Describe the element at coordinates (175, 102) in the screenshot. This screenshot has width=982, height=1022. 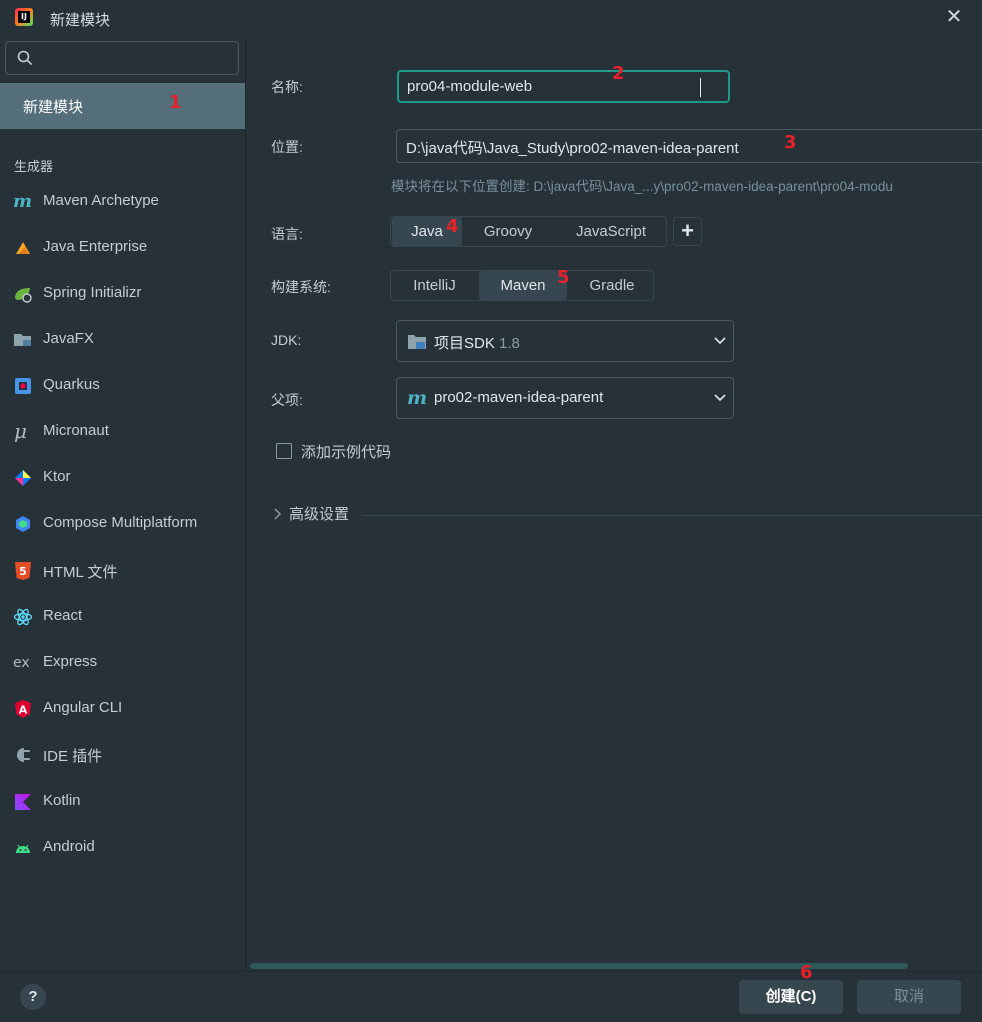
I see `annotation-1: 1` at that location.